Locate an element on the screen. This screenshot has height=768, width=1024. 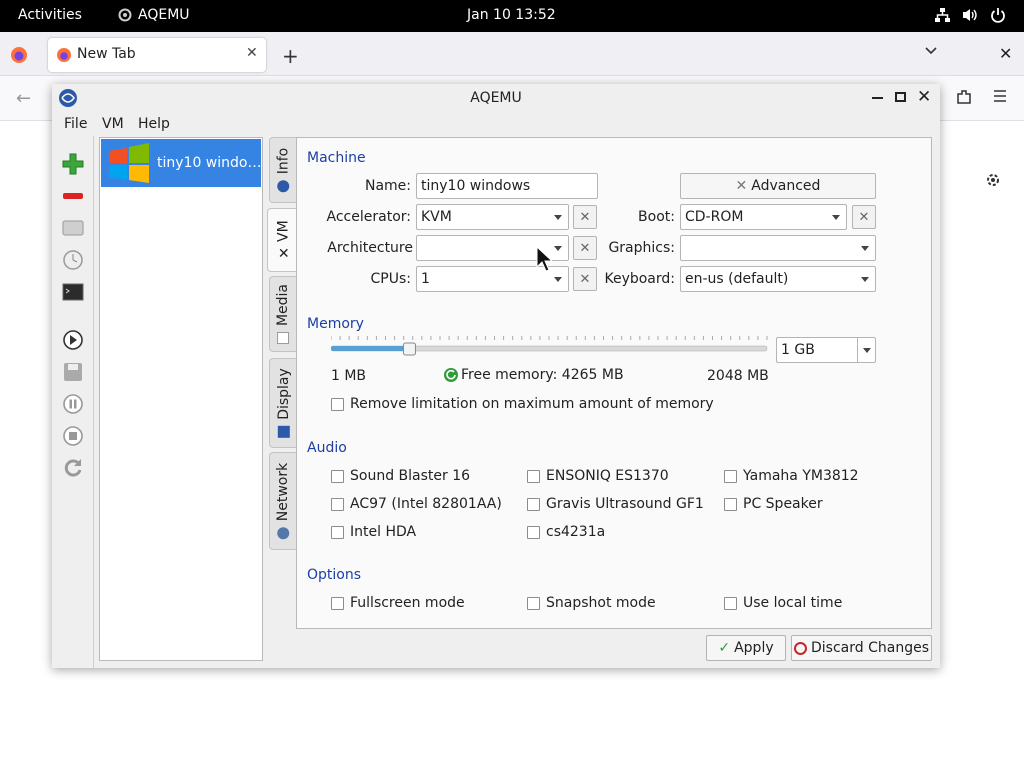
boot-select: CD-ROM is located at coordinates (763, 217).